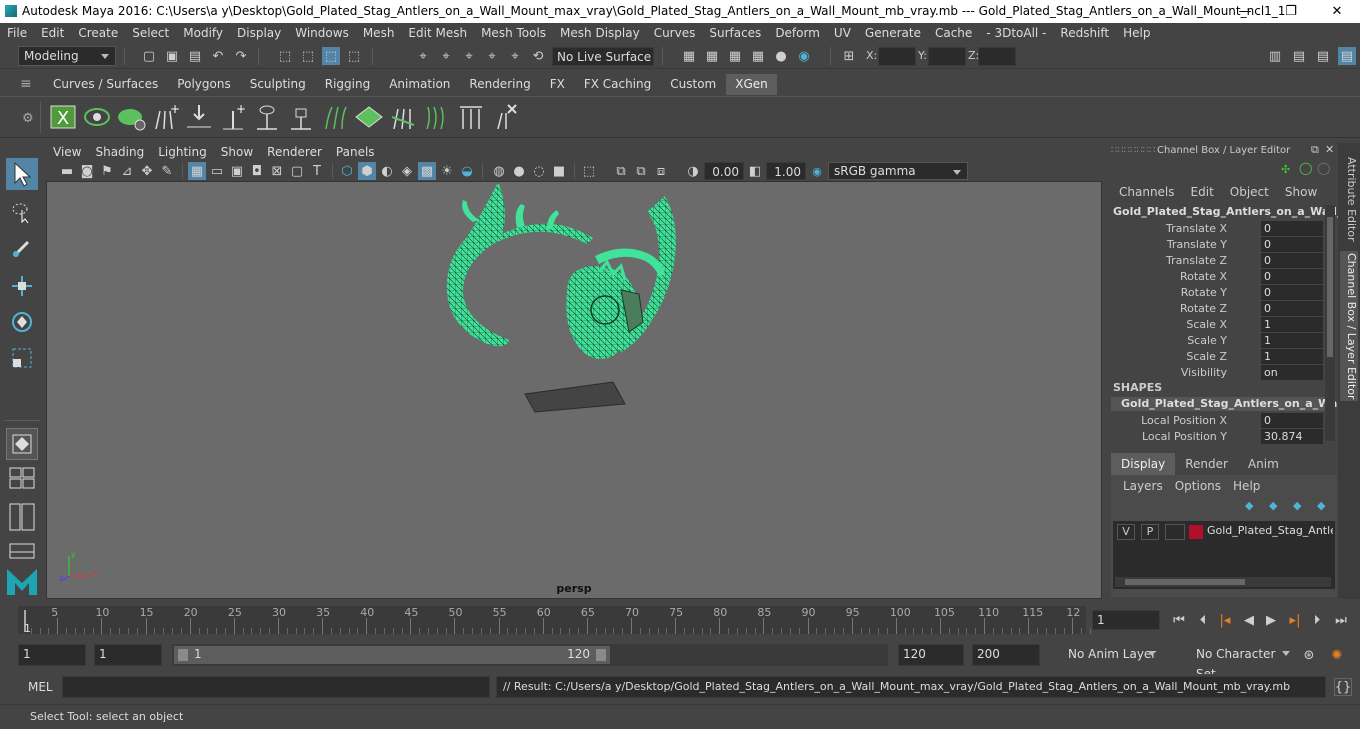 This screenshot has height=729, width=1360. Describe the element at coordinates (22, 551) in the screenshot. I see `timeline-layout-icon` at that location.